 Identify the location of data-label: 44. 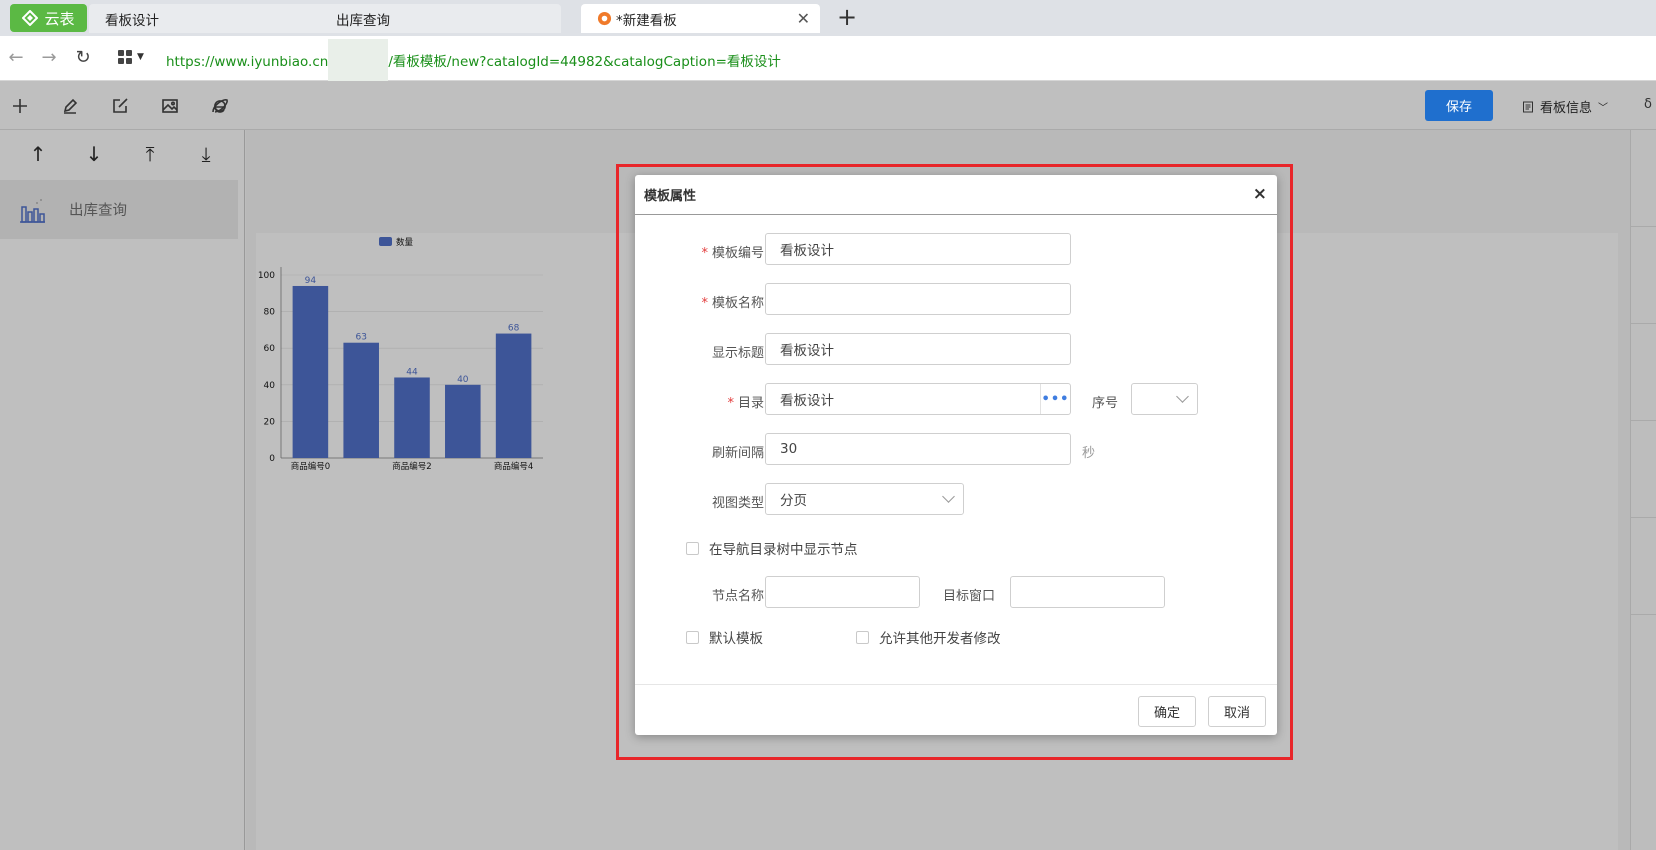
(412, 372).